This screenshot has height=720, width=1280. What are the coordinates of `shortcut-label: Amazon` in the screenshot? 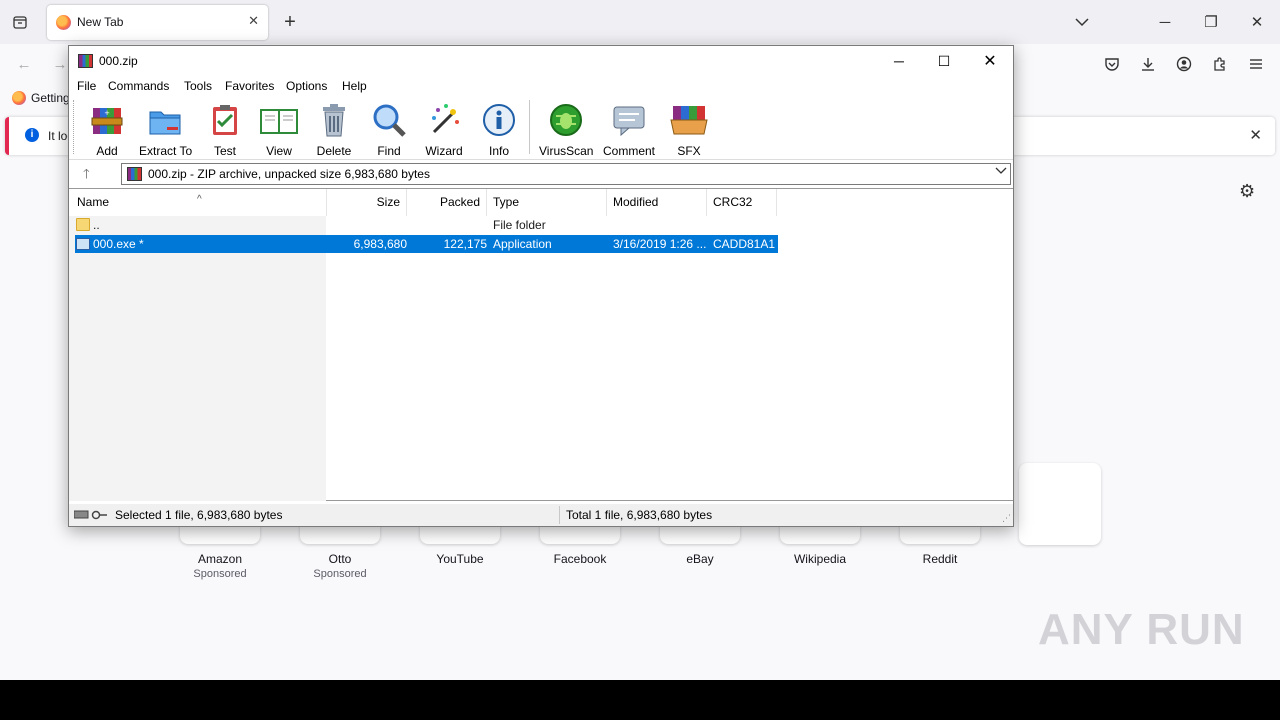 It's located at (220, 559).